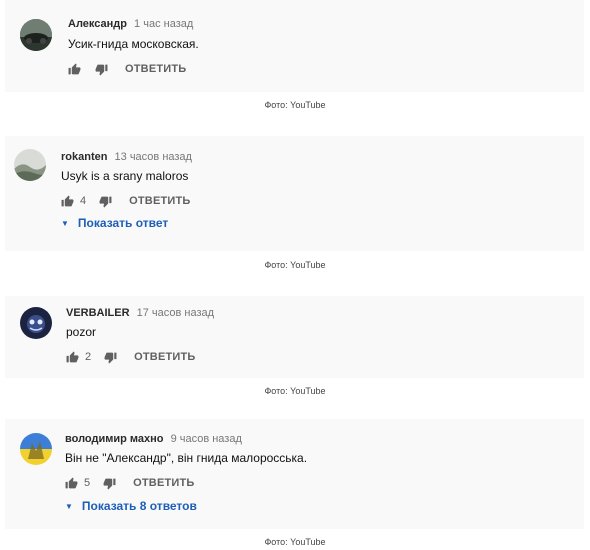 This screenshot has width=590, height=550. I want to click on author-name: Александр, so click(97, 24).